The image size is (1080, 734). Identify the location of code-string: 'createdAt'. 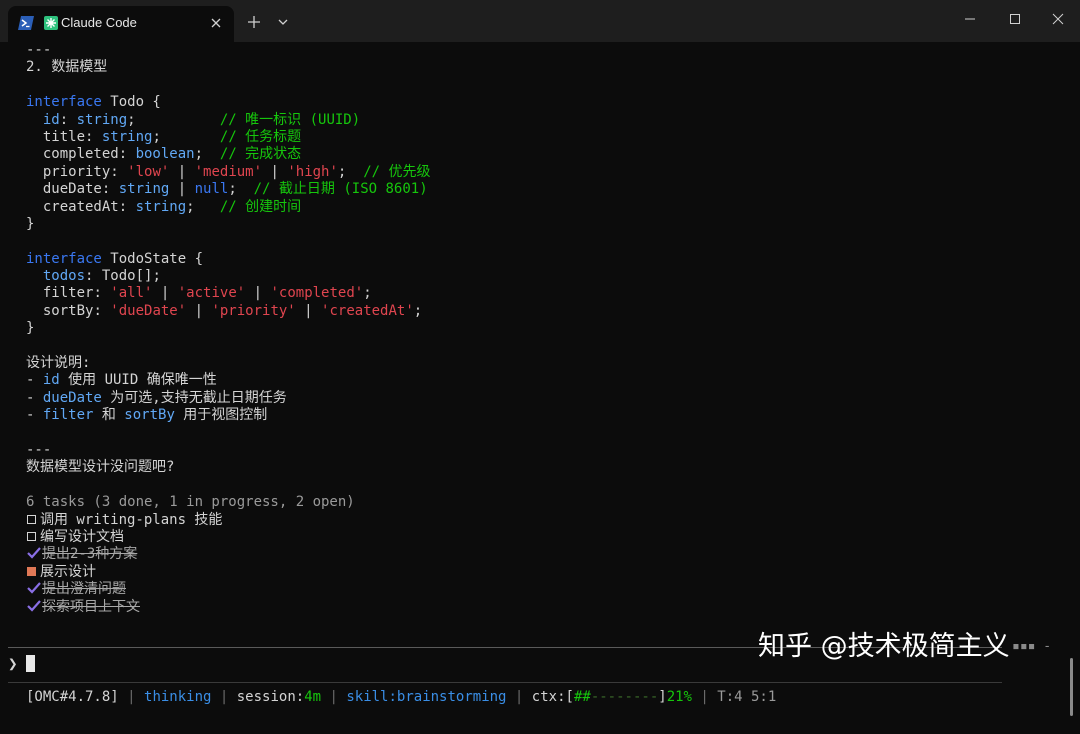
(367, 310).